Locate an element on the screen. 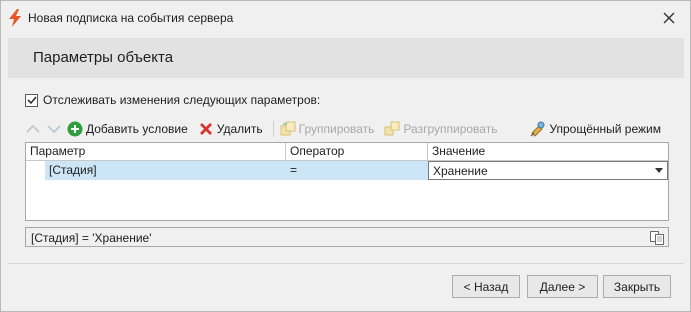 The width and height of the screenshot is (691, 312). column-header-parameter: Параметр is located at coordinates (156, 151).